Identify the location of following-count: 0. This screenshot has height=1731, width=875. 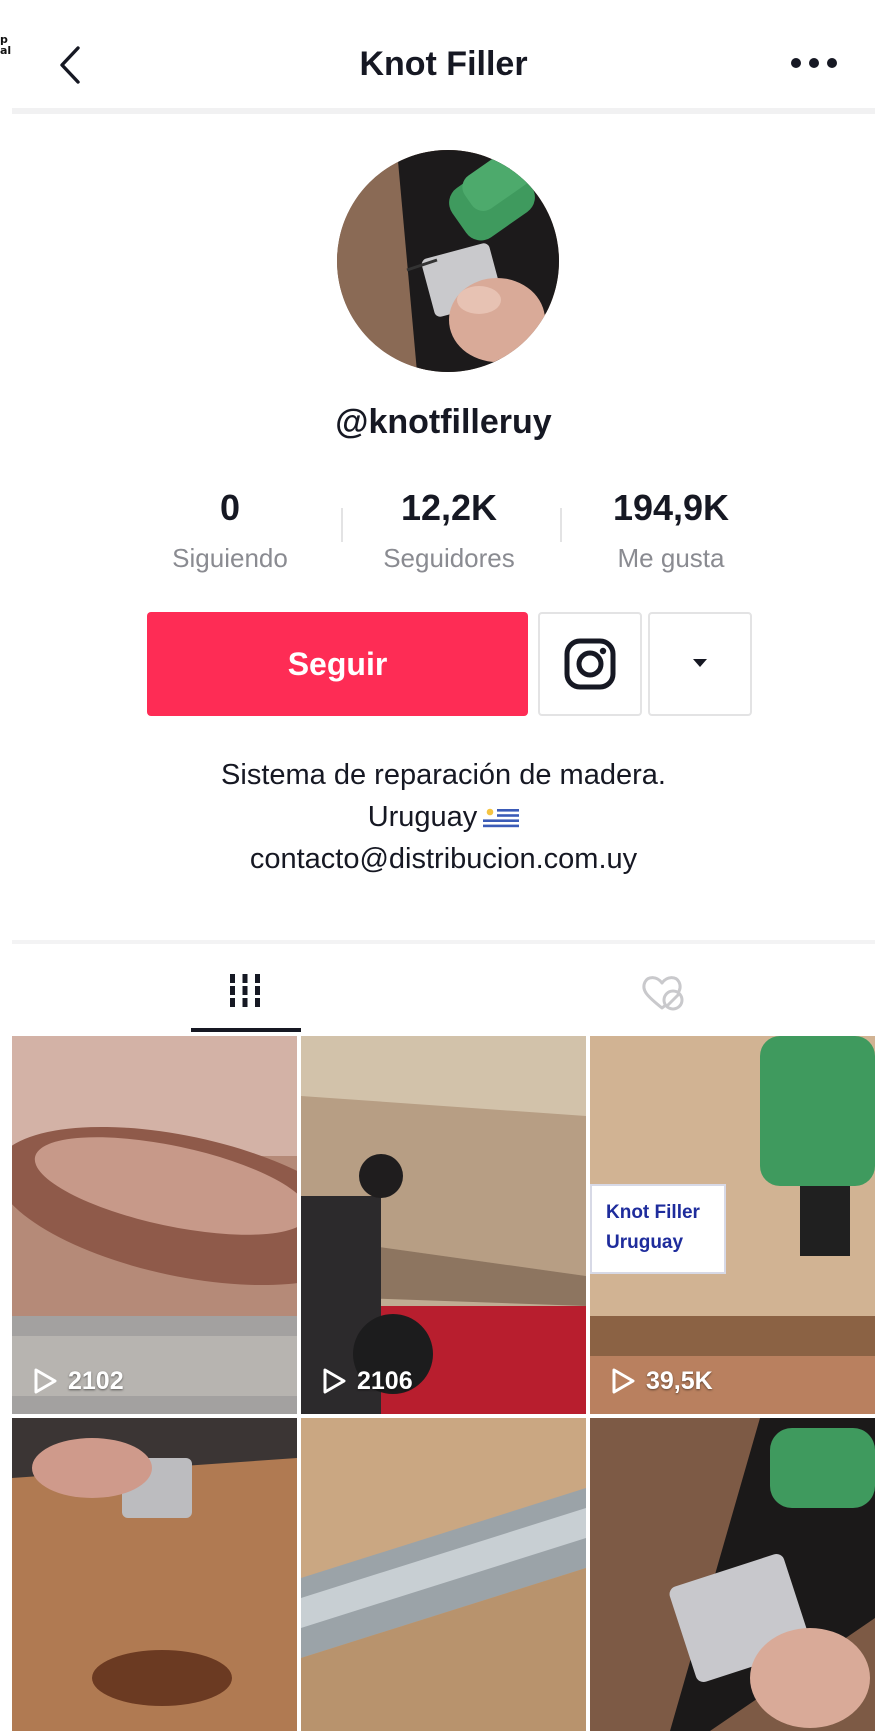
(230, 507).